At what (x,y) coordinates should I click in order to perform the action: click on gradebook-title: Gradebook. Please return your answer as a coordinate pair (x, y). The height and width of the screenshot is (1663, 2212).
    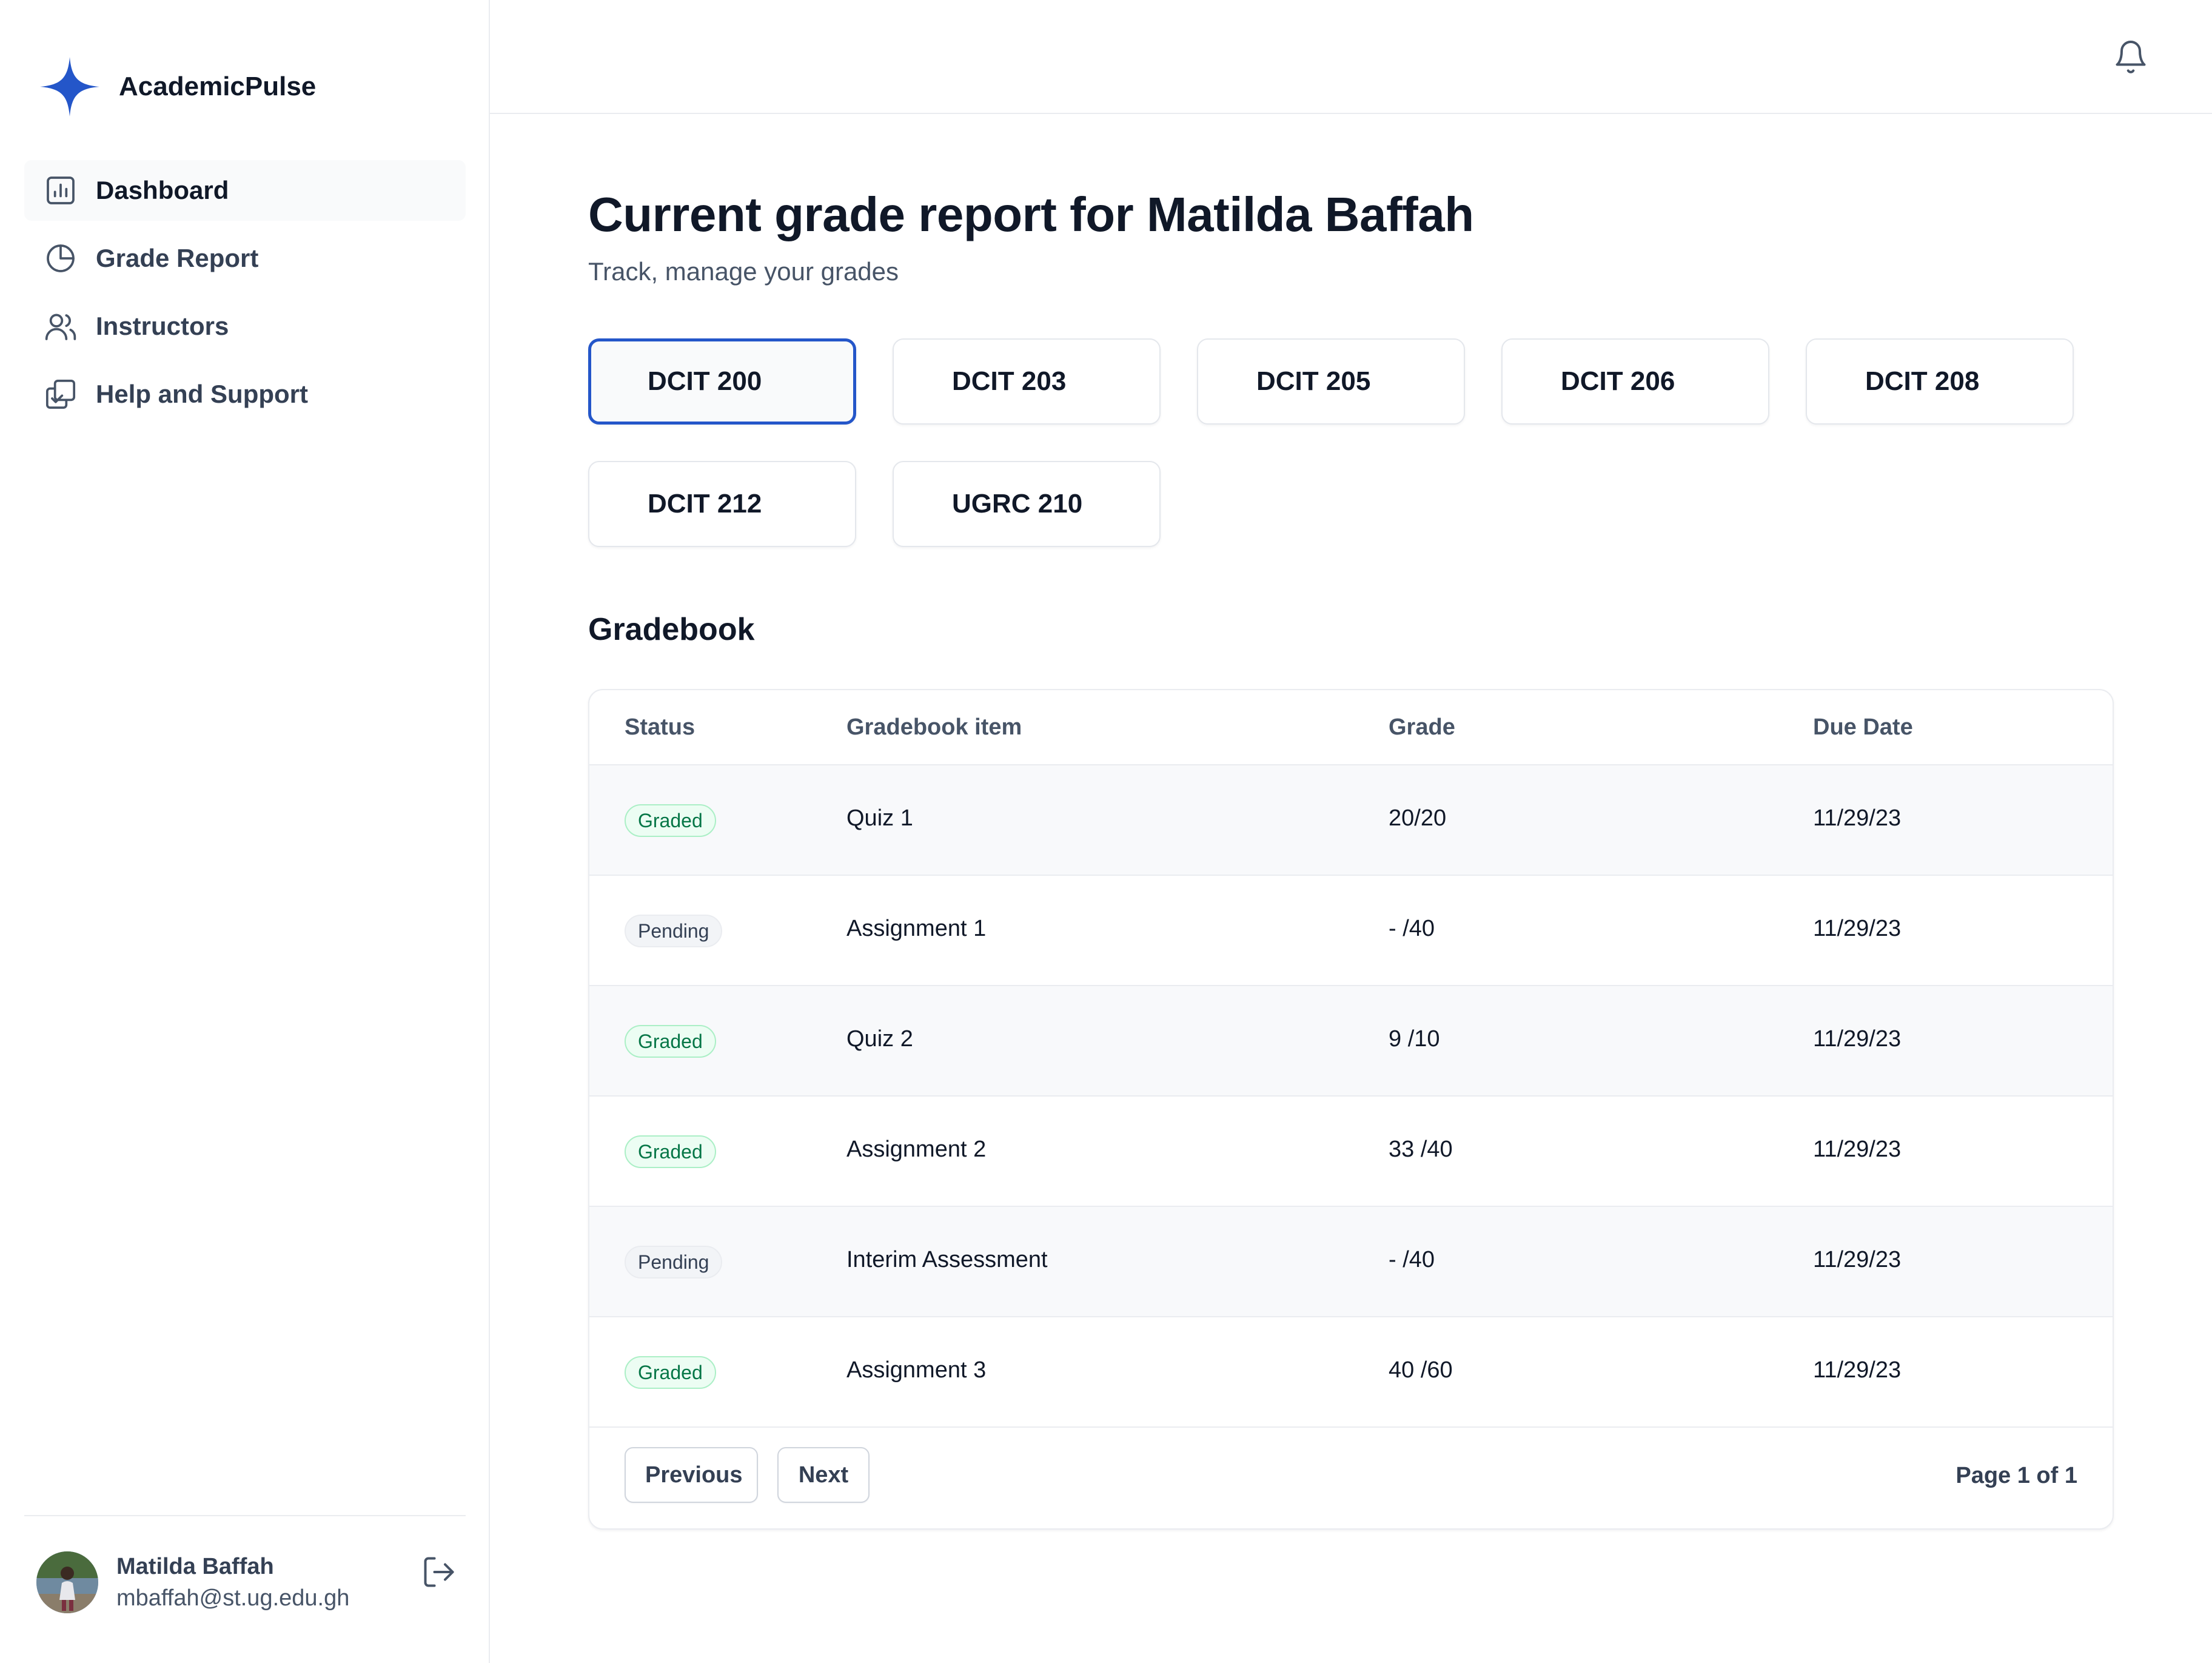
    Looking at the image, I should click on (671, 629).